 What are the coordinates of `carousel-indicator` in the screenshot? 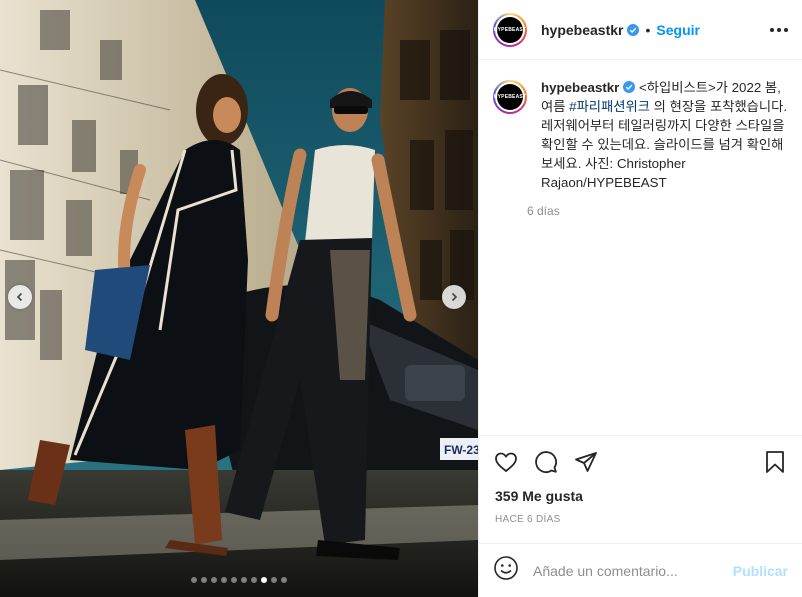 It's located at (239, 580).